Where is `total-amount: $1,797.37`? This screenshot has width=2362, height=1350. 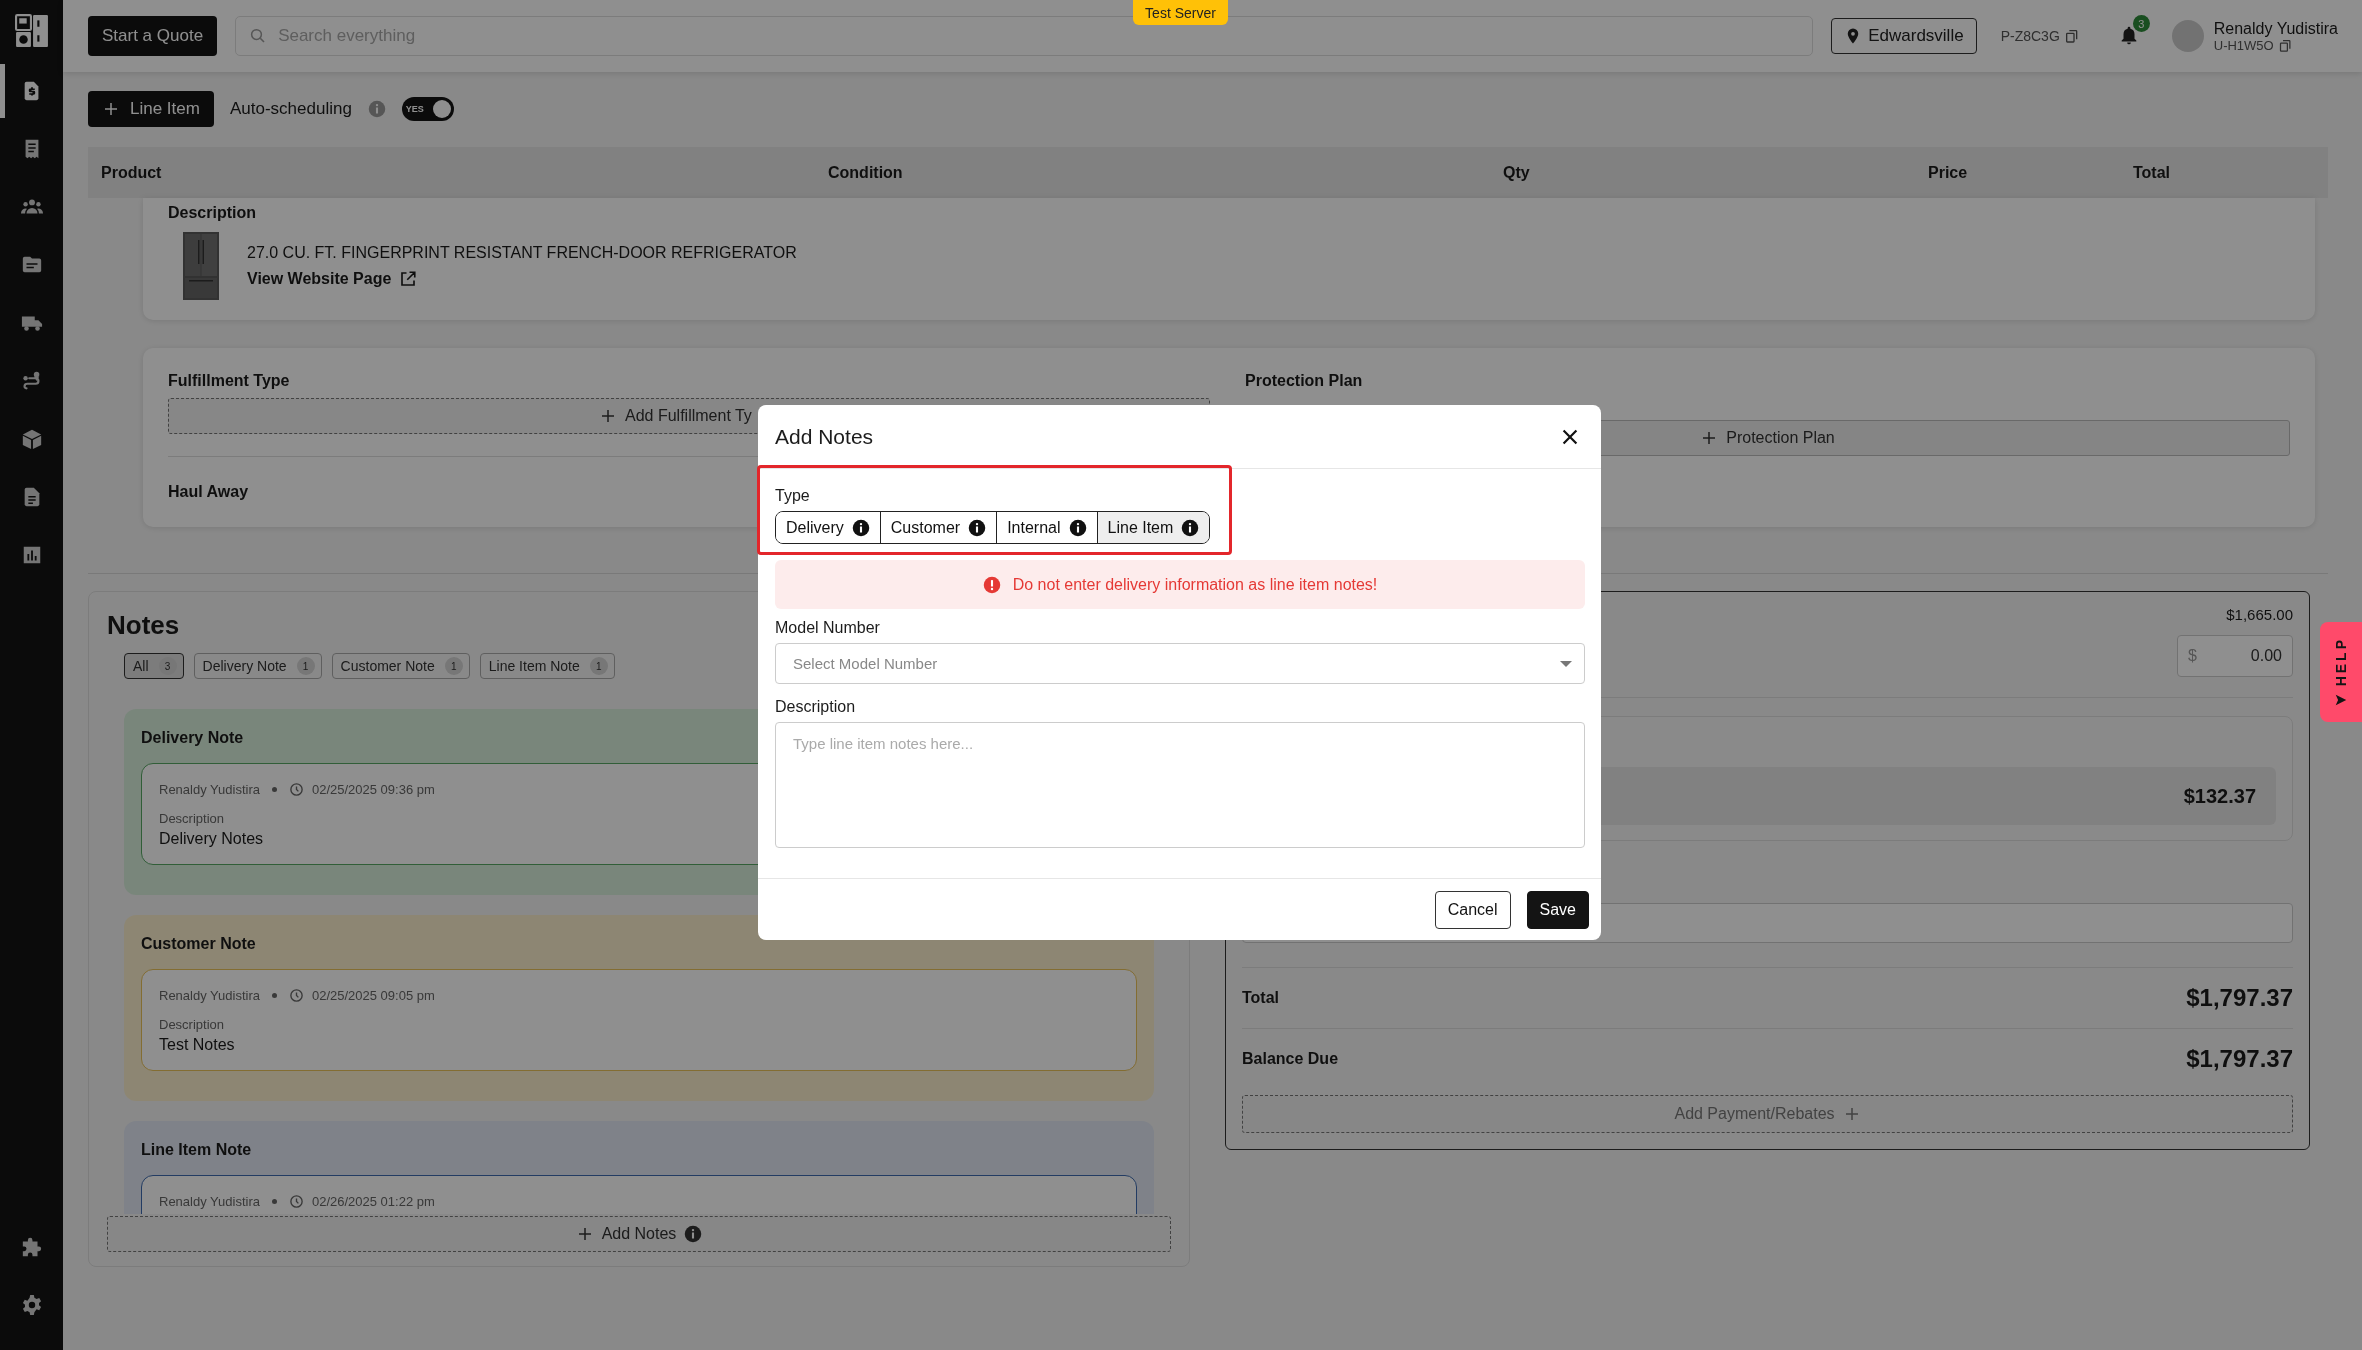
total-amount: $1,797.37 is located at coordinates (2239, 998).